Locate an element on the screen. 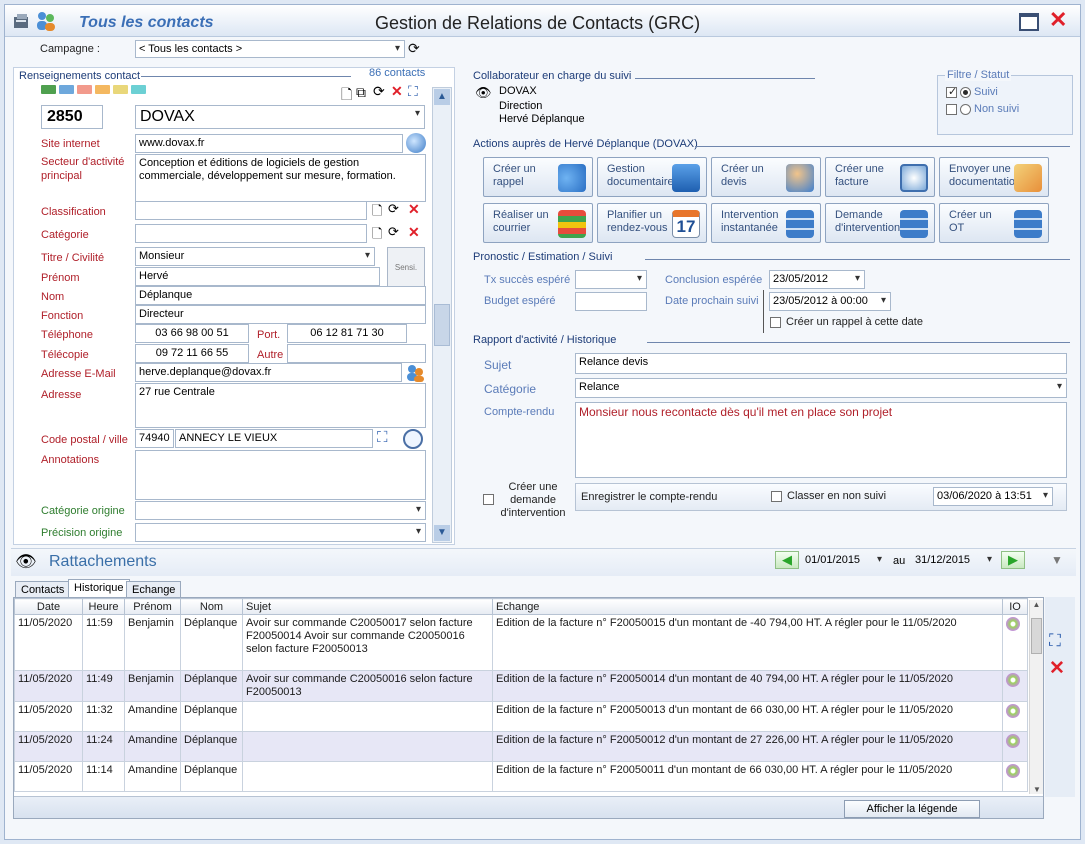 Image resolution: width=1085 pixels, height=844 pixels. autre-field is located at coordinates (356, 353).